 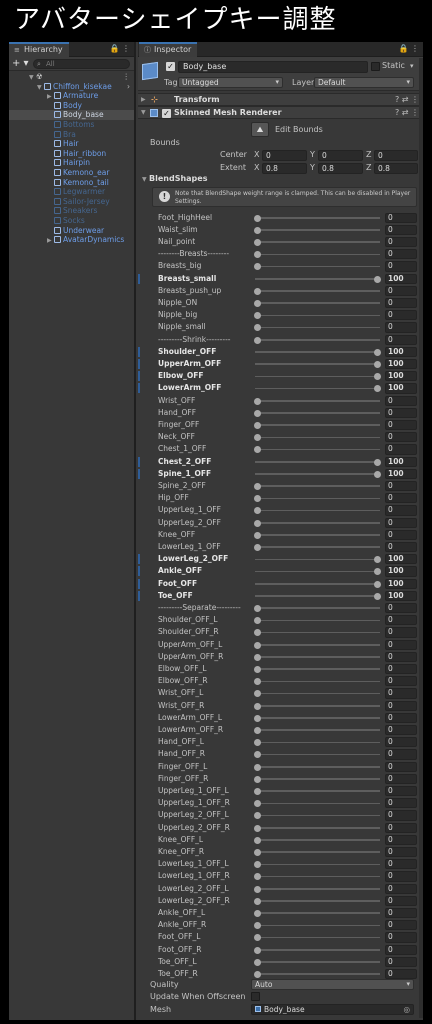 What do you see at coordinates (332, 984) in the screenshot?
I see `quality-dropdown: Auto` at bounding box center [332, 984].